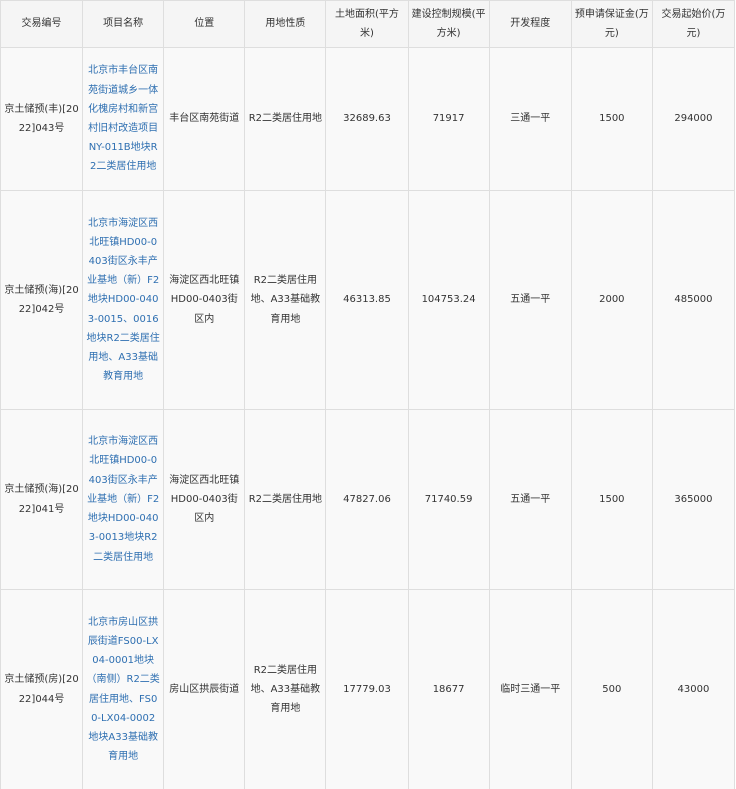  I want to click on cell-building-scale: 104753.24, so click(448, 300).